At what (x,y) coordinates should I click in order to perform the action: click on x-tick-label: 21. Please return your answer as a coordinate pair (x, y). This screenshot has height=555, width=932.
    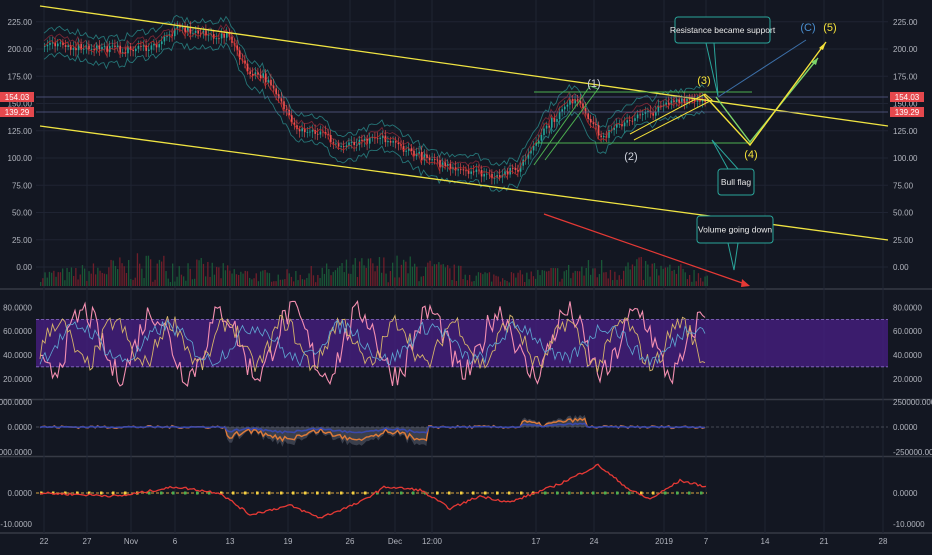
    Looking at the image, I should click on (824, 541).